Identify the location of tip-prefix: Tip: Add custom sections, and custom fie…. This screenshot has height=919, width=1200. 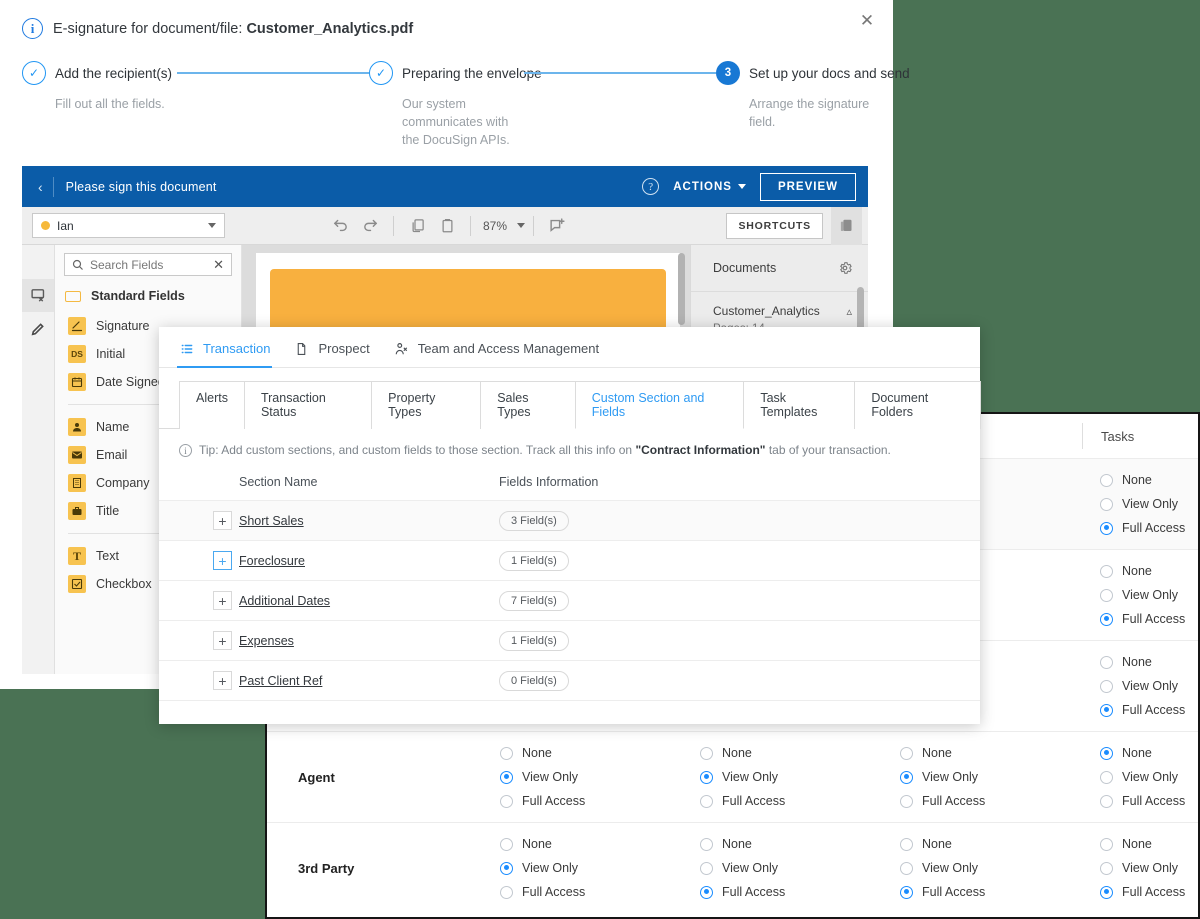
(417, 450).